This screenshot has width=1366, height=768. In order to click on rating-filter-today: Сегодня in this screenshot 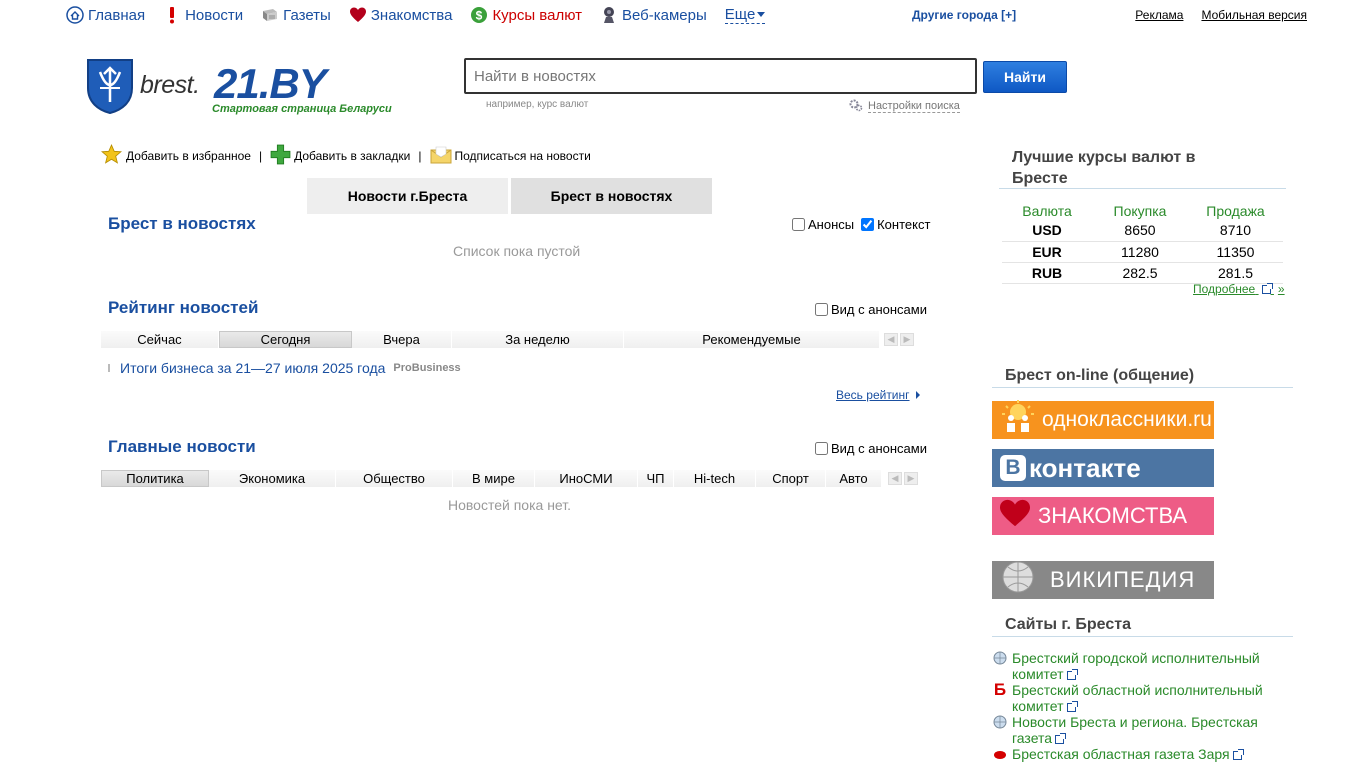, I will do `click(285, 339)`.